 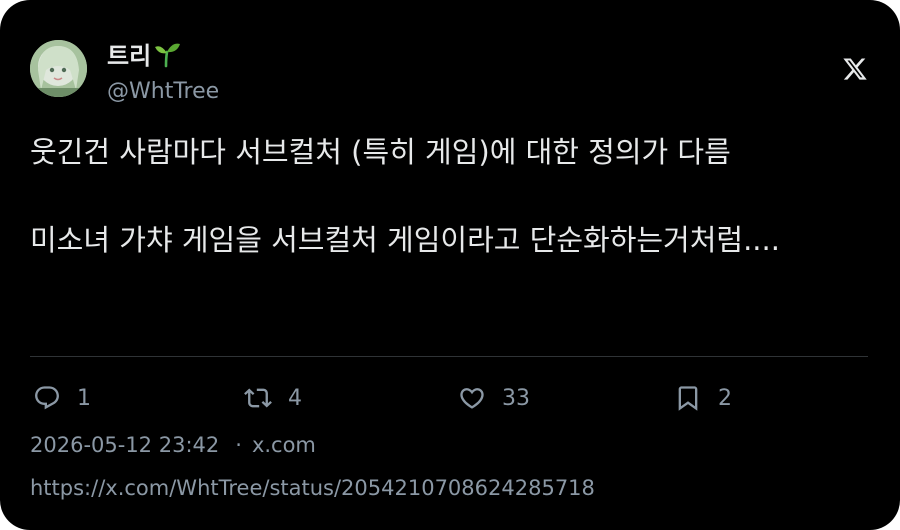 What do you see at coordinates (273, 398) in the screenshot?
I see `retweet-button: 4` at bounding box center [273, 398].